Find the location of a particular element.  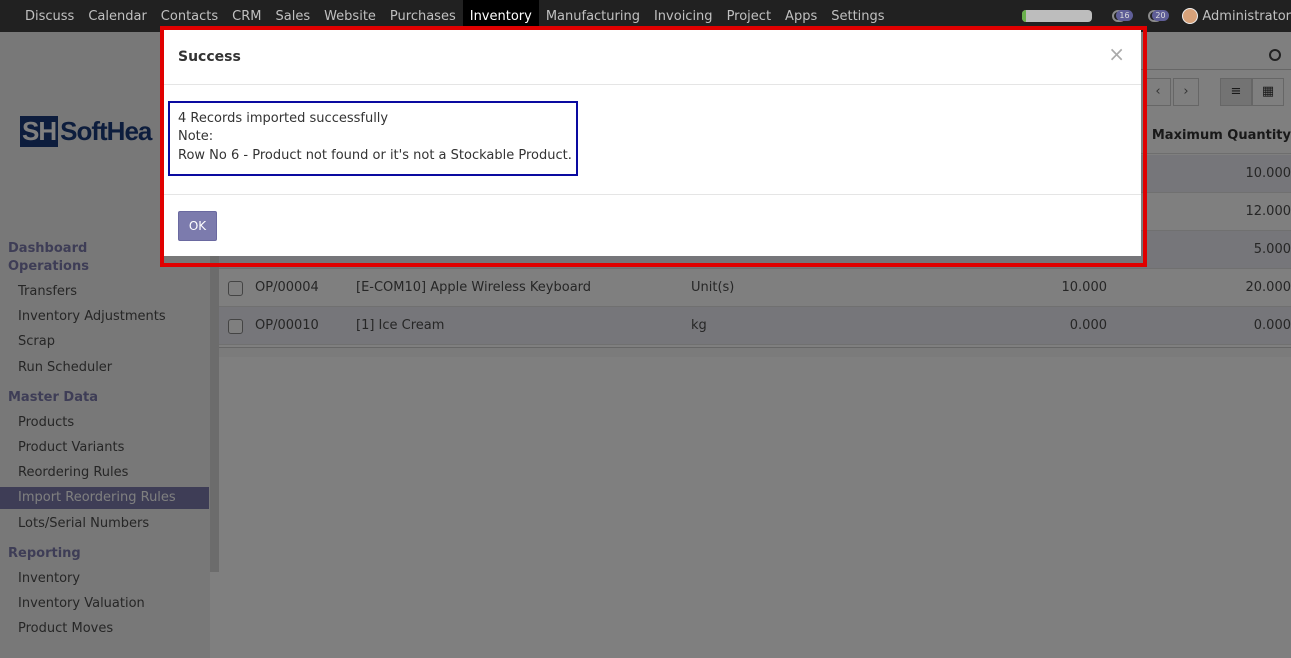

onboarding-progress is located at coordinates (1057, 16).